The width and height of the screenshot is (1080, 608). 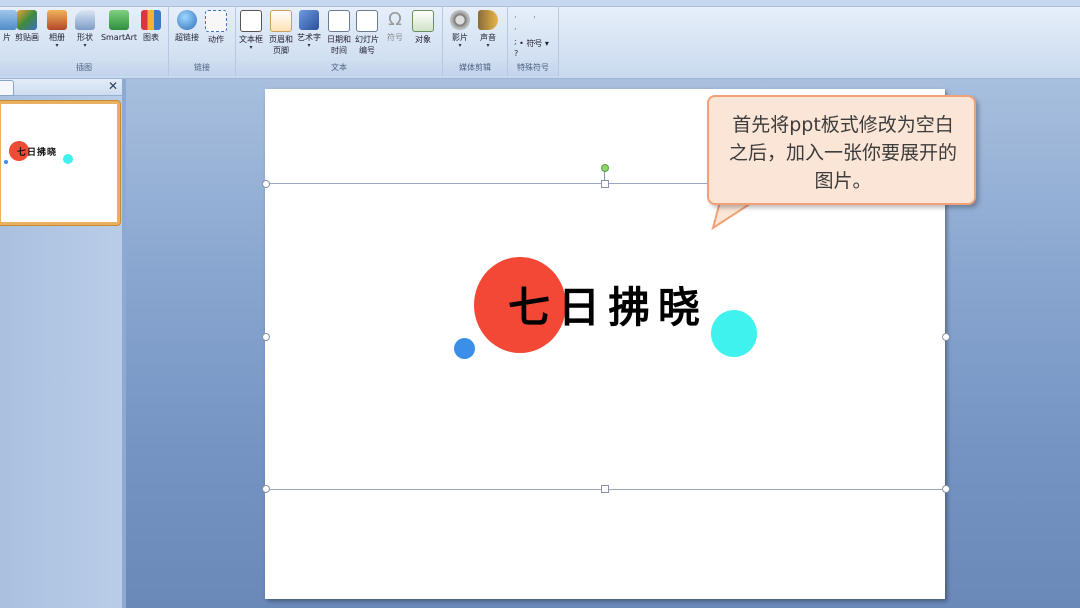 I want to click on datetime-label: 日期和时间, so click(x=339, y=45).